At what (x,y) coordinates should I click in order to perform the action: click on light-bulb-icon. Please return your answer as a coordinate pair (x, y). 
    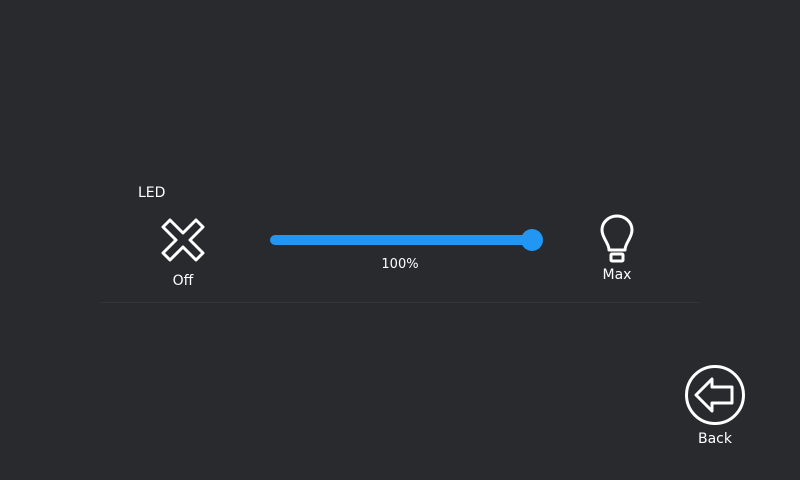
    Looking at the image, I should click on (617, 242).